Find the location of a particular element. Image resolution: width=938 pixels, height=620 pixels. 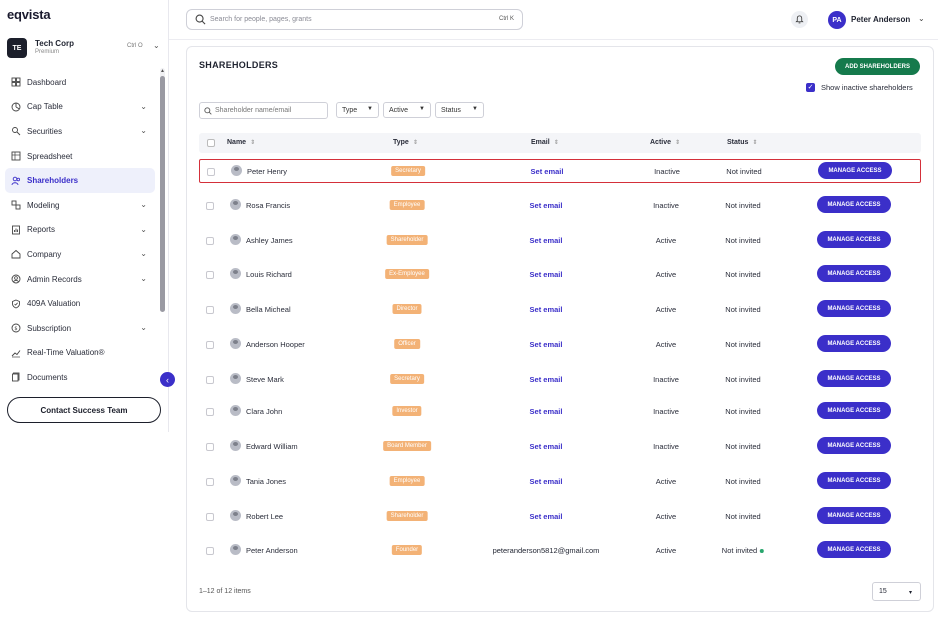

active-filter-select: Active ▼ is located at coordinates (407, 110).